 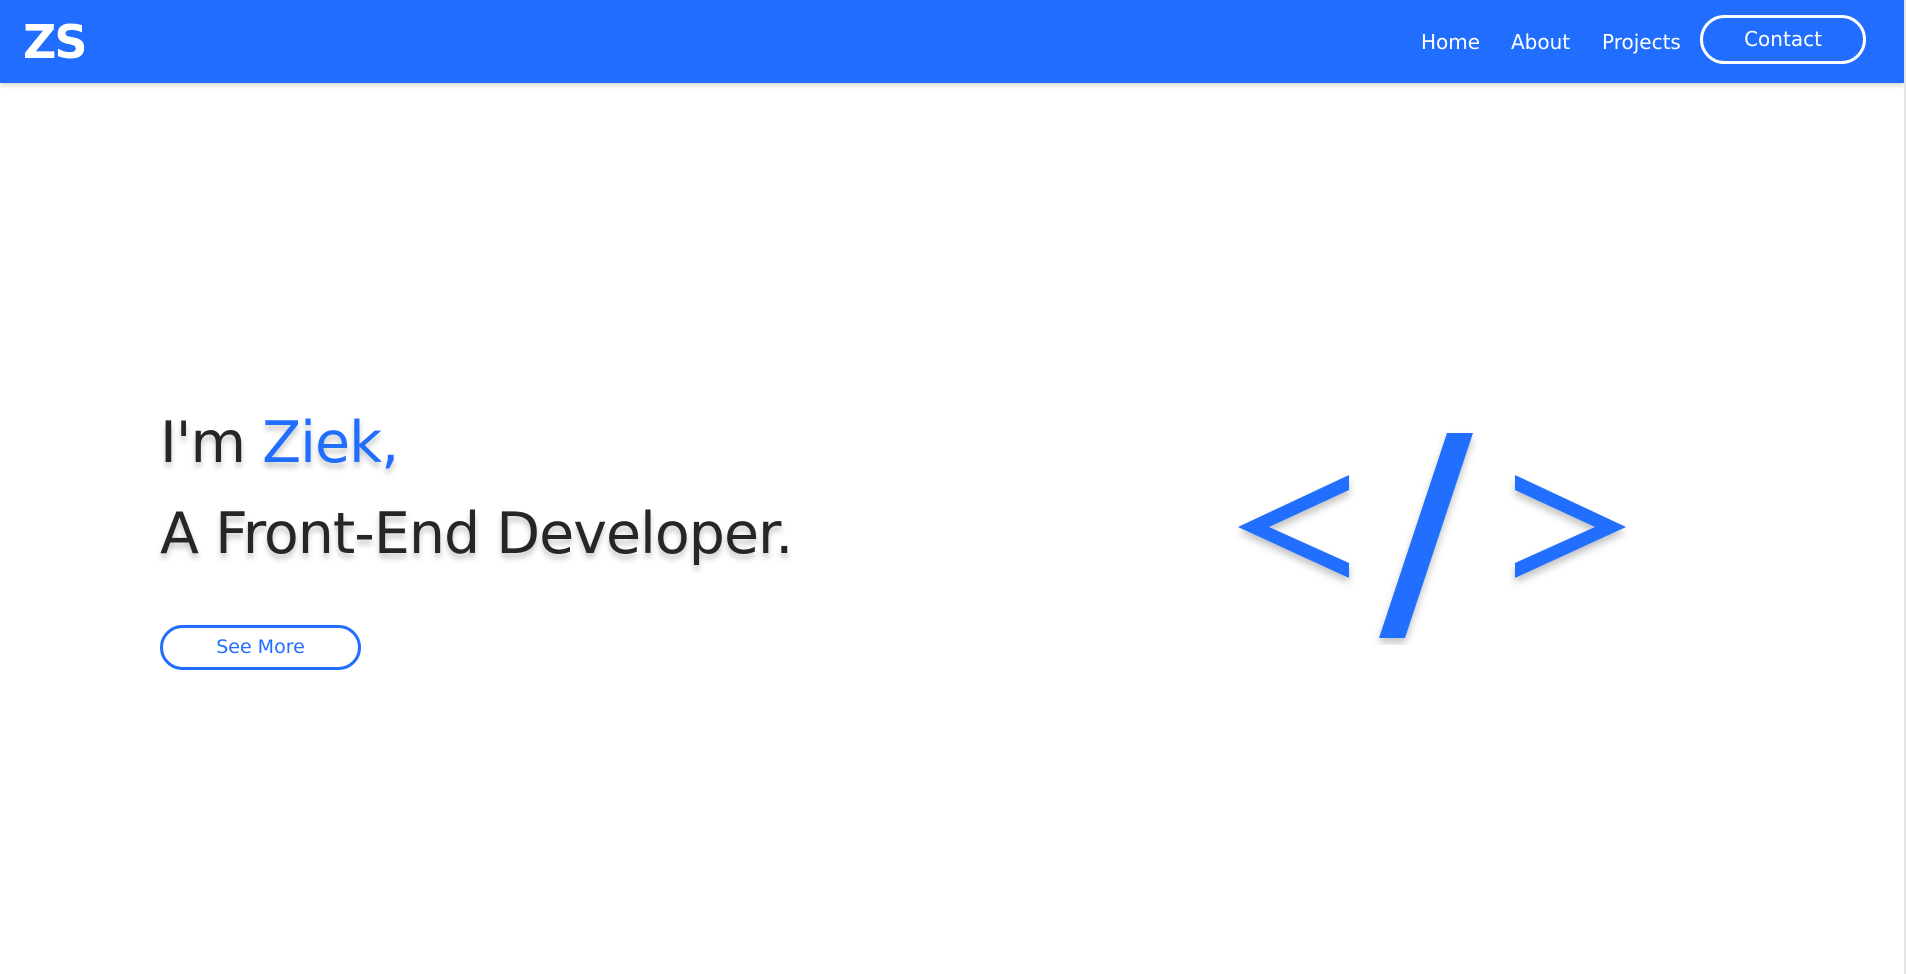 I want to click on hero-greeting: I'm Ziek,, so click(x=279, y=443).